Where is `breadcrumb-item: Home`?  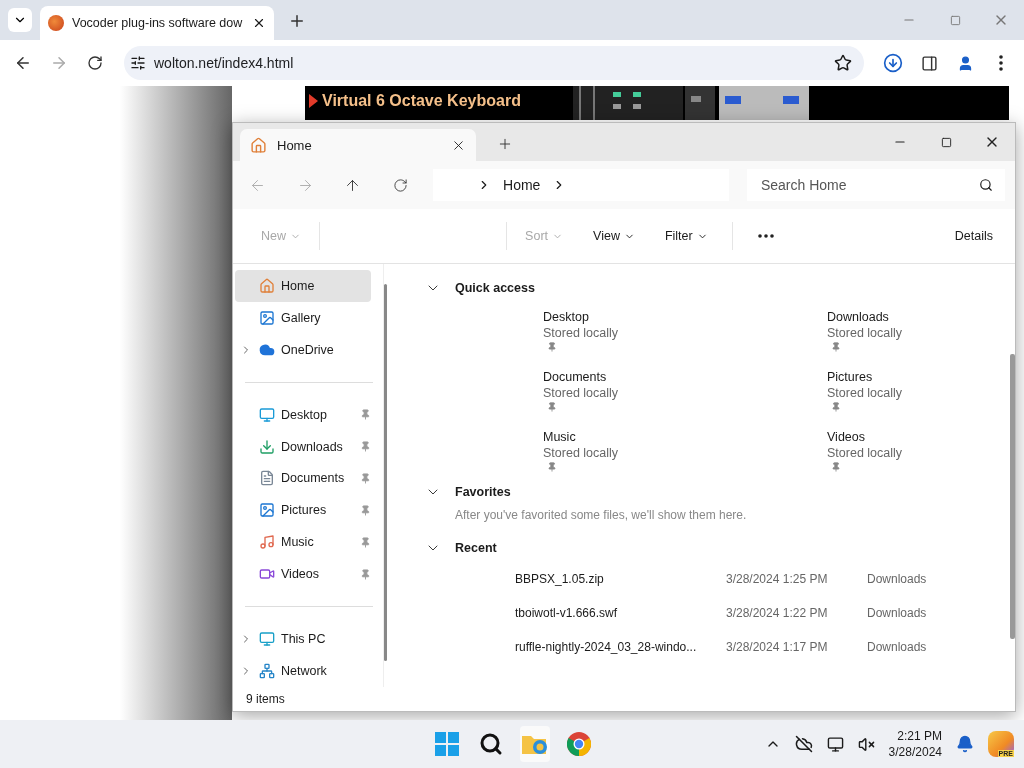
breadcrumb-item: Home is located at coordinates (522, 185).